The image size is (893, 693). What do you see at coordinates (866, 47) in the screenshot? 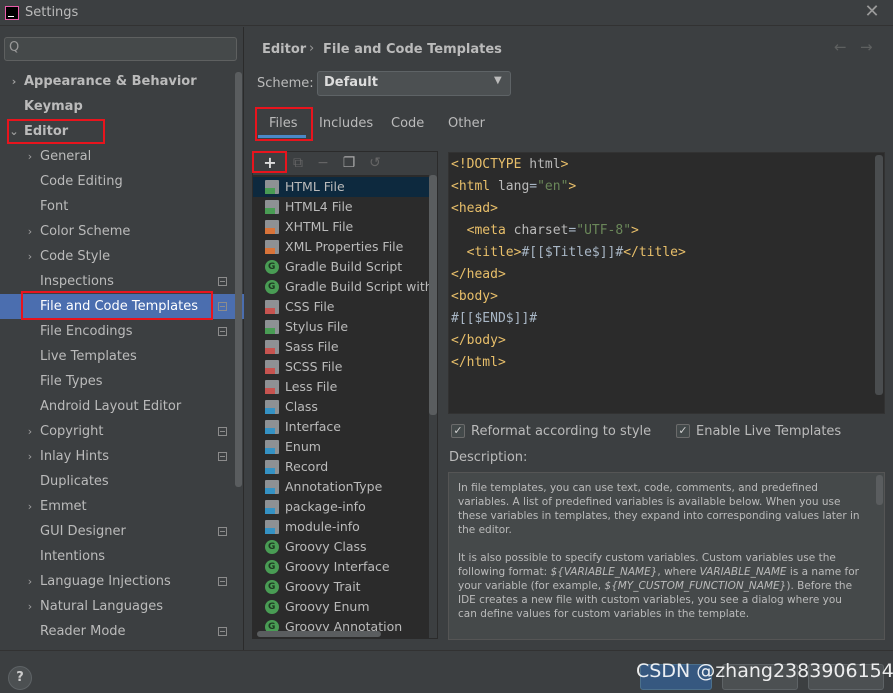
I see `forward-arrow-icon: →` at bounding box center [866, 47].